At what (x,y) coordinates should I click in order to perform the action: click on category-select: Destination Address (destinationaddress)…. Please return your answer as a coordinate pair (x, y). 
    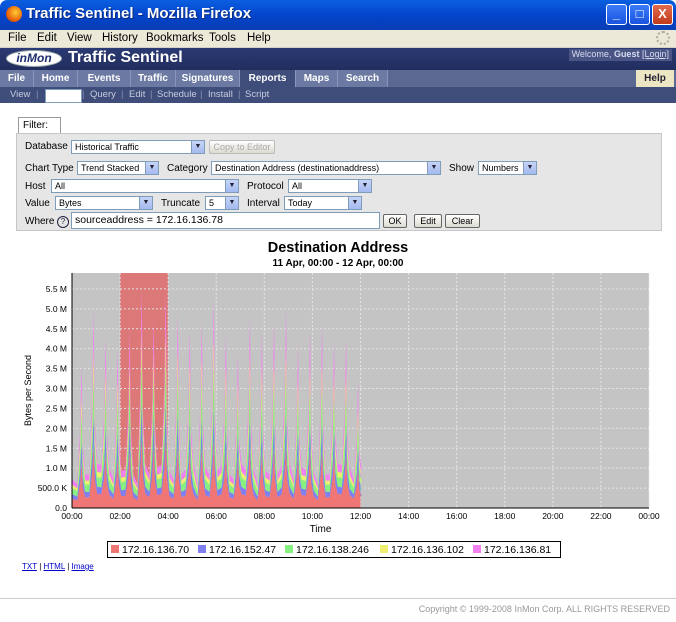
    Looking at the image, I should click on (326, 168).